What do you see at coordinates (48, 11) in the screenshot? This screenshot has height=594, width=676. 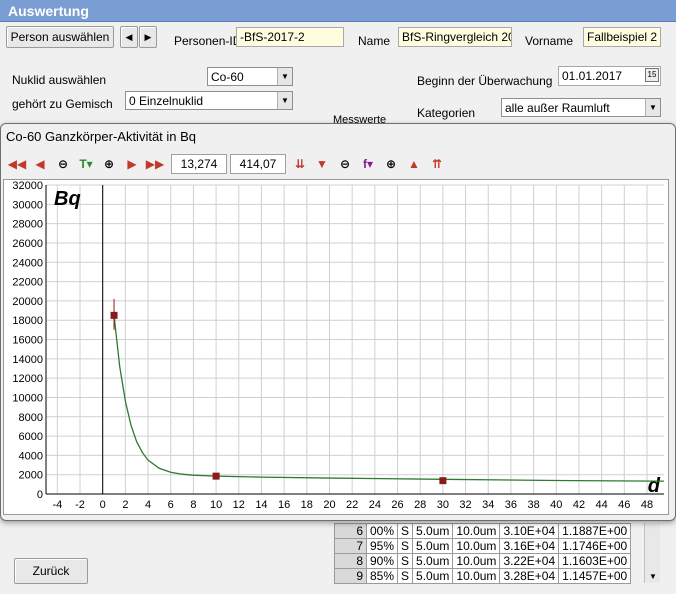 I see `form-title: Auswertung` at bounding box center [48, 11].